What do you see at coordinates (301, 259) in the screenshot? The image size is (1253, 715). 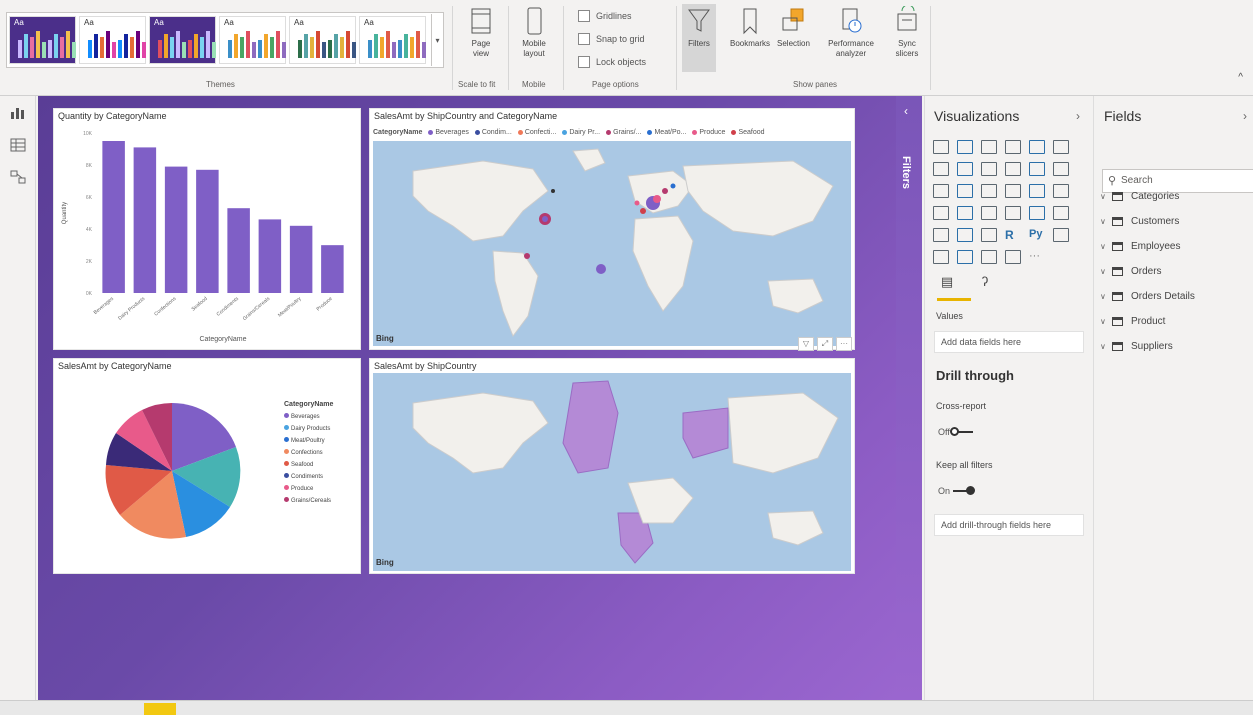 I see `bar-meat-poultry` at bounding box center [301, 259].